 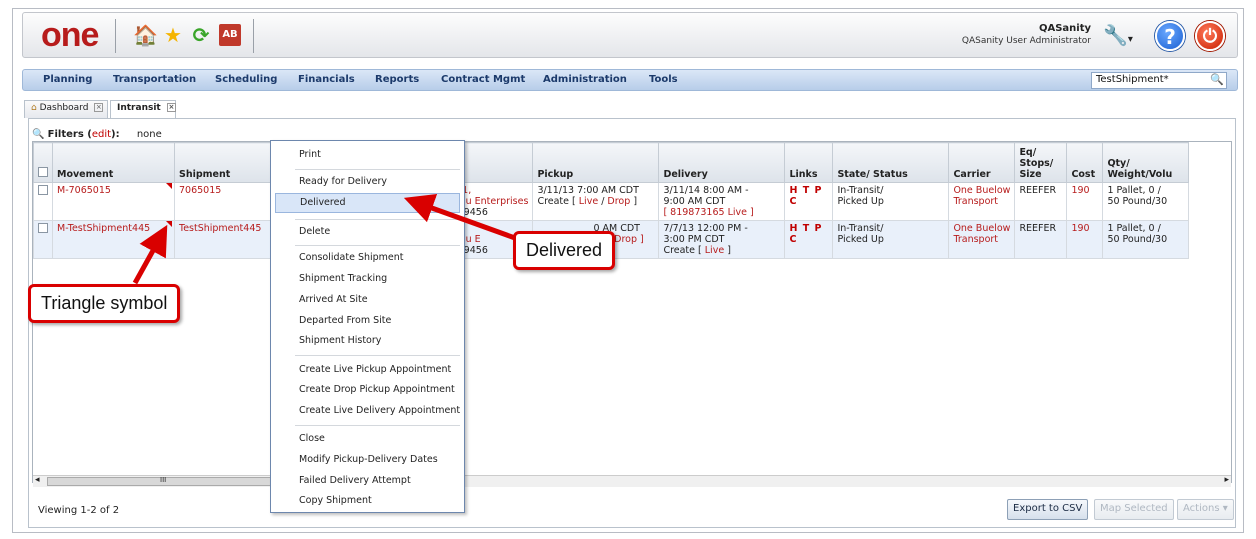 What do you see at coordinates (104, 303) in the screenshot?
I see `callout-triangle-symbol: Triangle symbol` at bounding box center [104, 303].